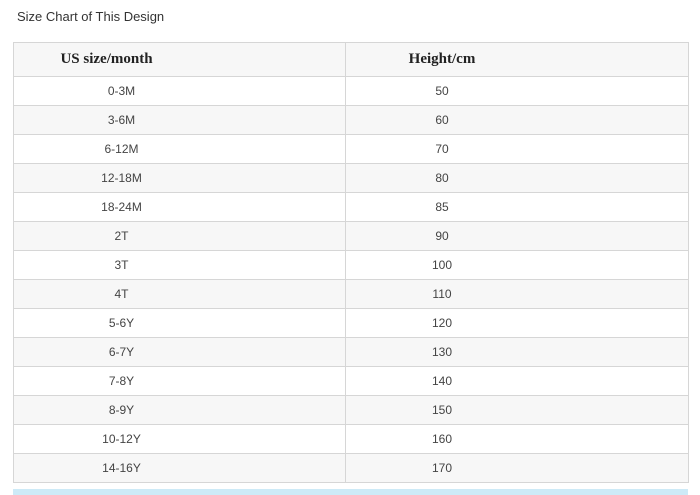  I want to click on size-value: 0-3M, so click(121, 91).